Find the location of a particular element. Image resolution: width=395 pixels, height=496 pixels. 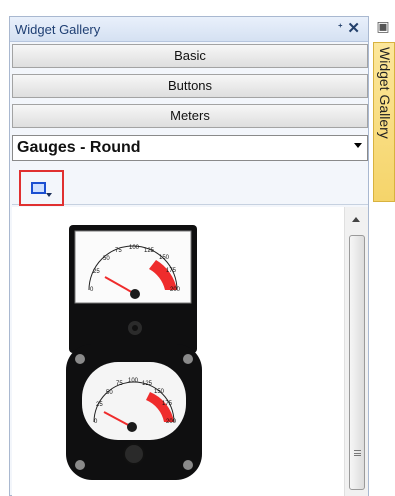

view-mode-icon is located at coordinates (38, 188).